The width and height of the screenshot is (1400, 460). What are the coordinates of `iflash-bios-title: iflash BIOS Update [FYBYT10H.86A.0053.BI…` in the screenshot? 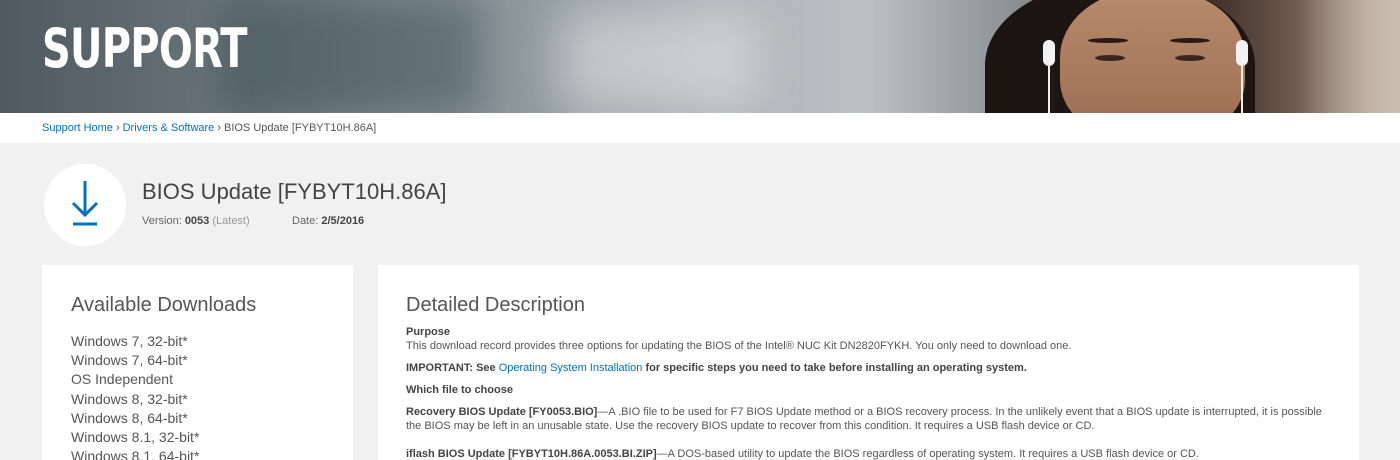 It's located at (531, 454).